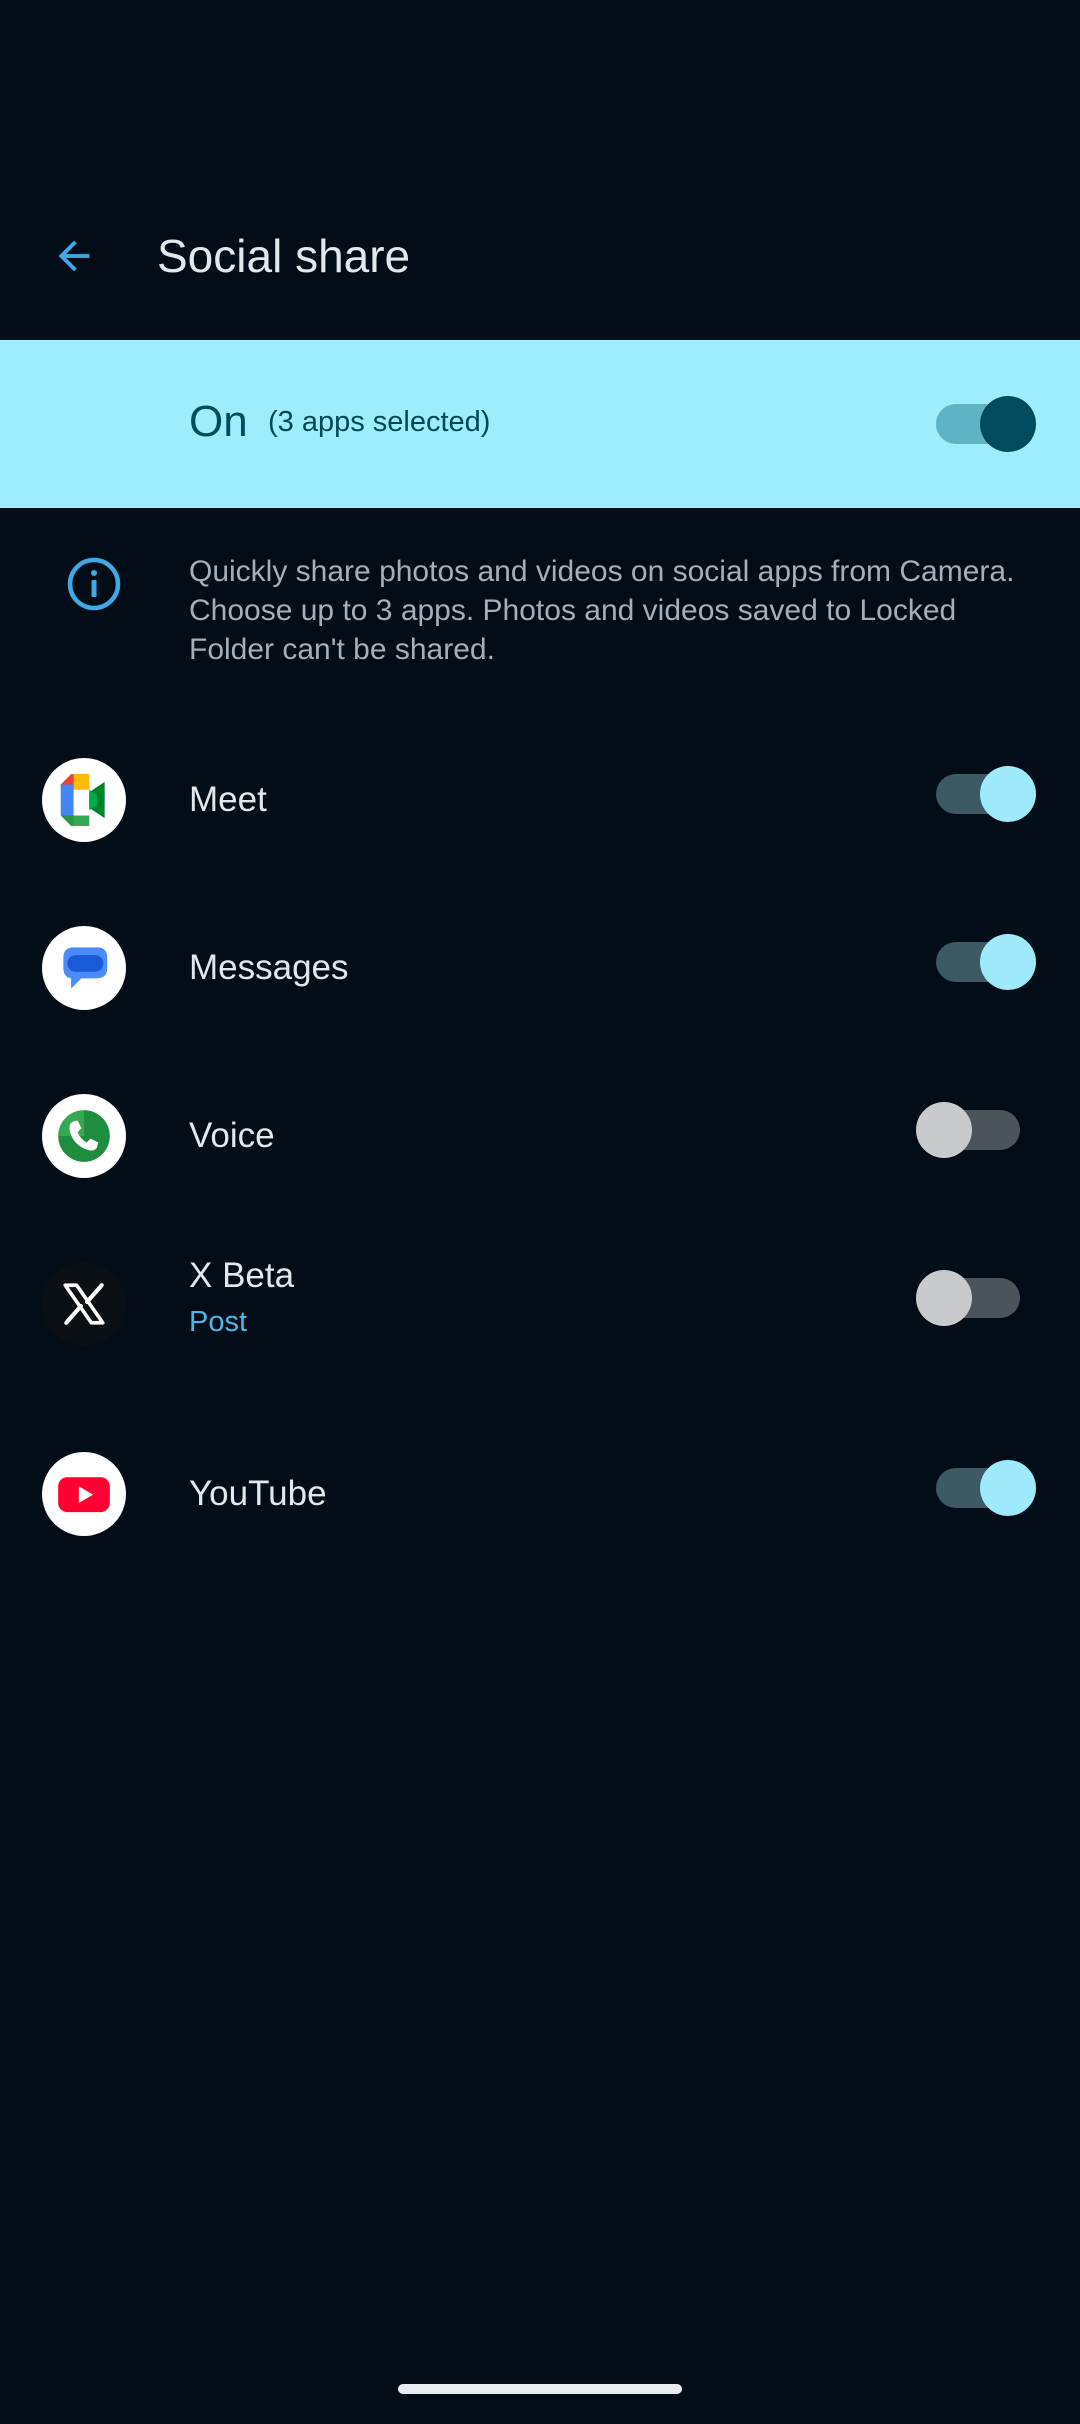  What do you see at coordinates (232, 1135) in the screenshot?
I see `app-name: Voice` at bounding box center [232, 1135].